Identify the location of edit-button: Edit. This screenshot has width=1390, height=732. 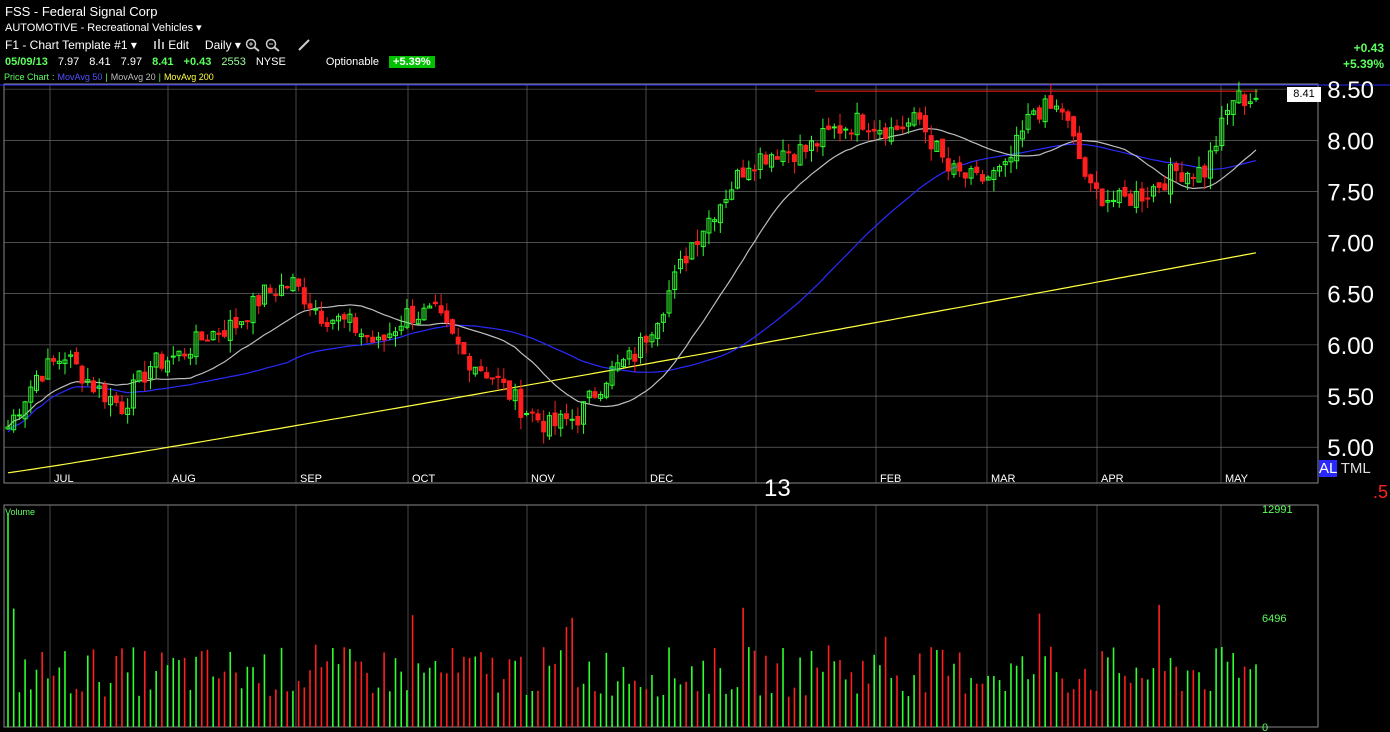
(171, 45).